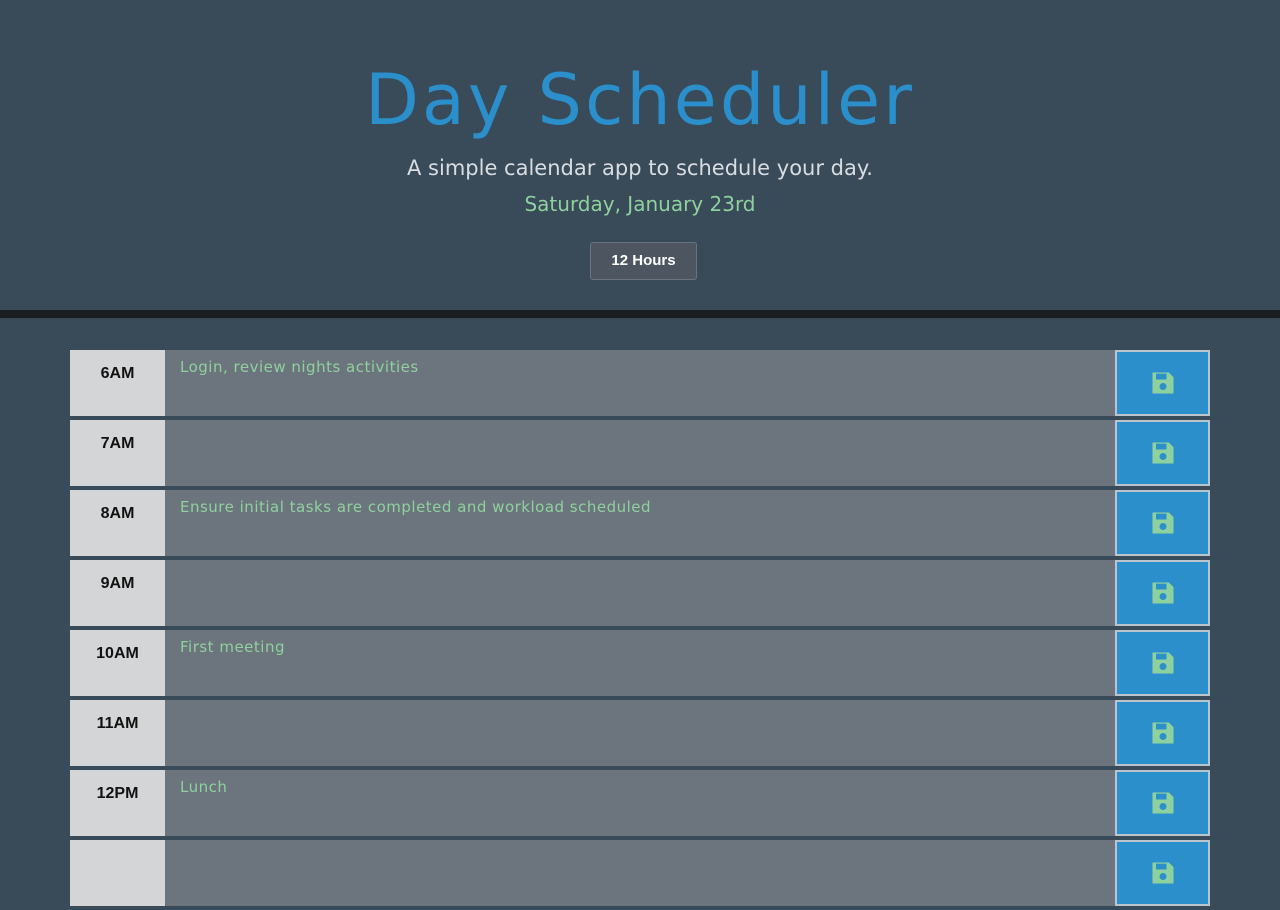  Describe the element at coordinates (117, 453) in the screenshot. I see `hour-label: 7AM` at that location.